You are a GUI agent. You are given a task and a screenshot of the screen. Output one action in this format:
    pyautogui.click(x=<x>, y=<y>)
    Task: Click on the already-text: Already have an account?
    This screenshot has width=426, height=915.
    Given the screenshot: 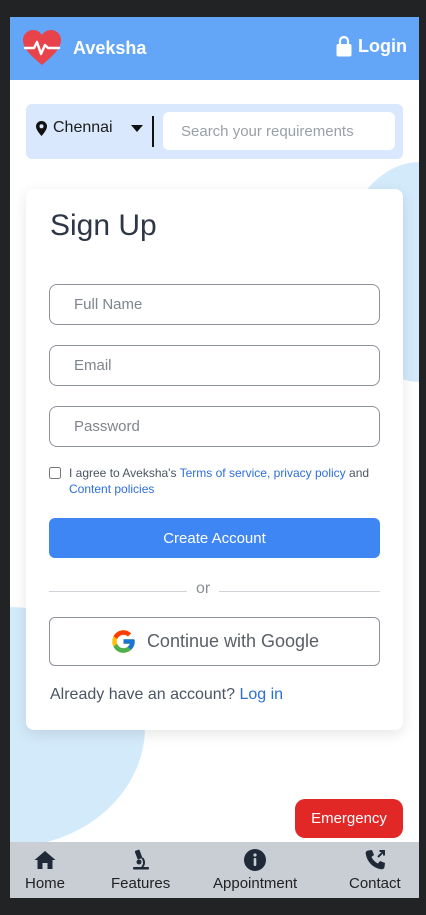 What is the action you would take?
    pyautogui.click(x=143, y=694)
    